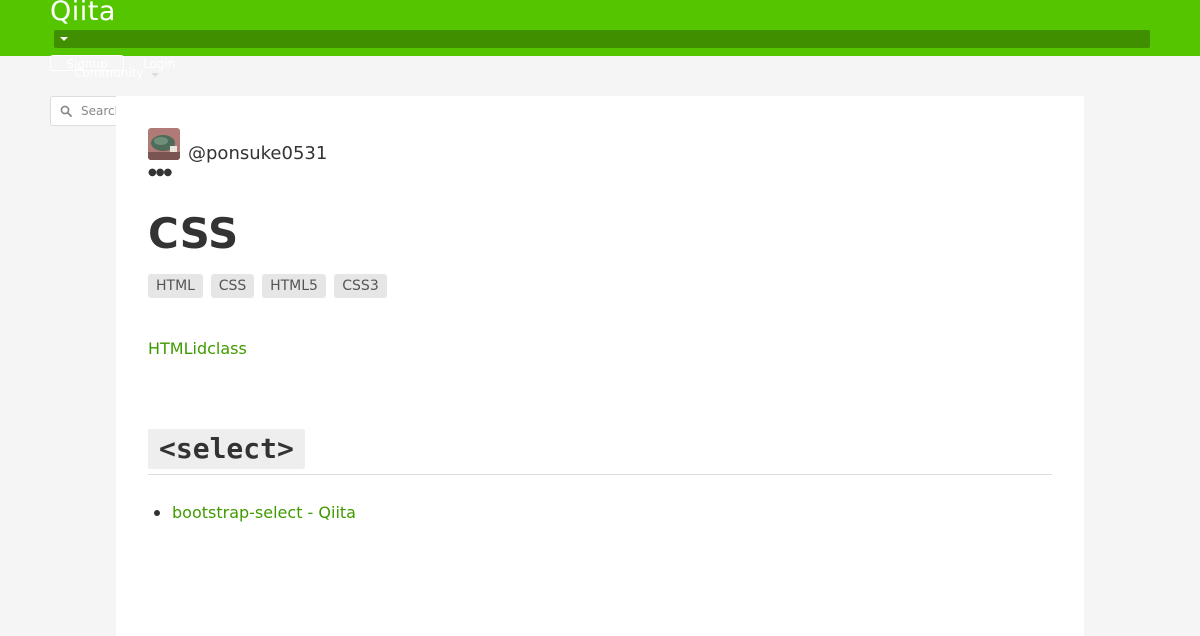  I want to click on nav-bar, so click(602, 39).